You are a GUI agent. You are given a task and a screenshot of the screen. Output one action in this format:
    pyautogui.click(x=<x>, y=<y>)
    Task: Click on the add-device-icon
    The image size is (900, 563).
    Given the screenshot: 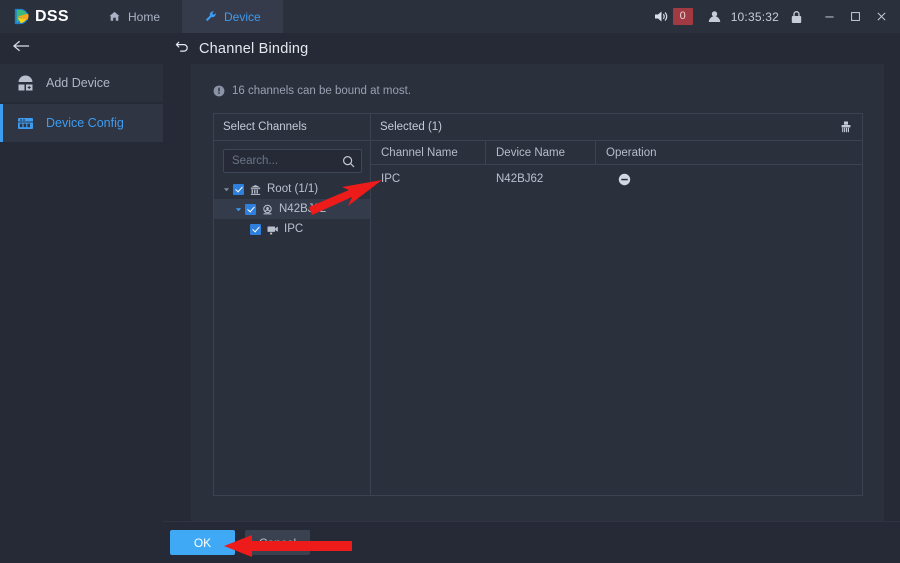 What is the action you would take?
    pyautogui.click(x=25, y=83)
    